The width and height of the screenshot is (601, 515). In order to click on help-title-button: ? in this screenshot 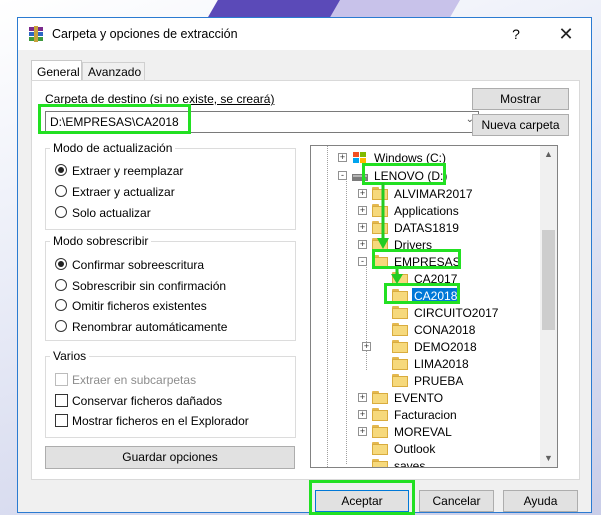, I will do `click(516, 34)`.